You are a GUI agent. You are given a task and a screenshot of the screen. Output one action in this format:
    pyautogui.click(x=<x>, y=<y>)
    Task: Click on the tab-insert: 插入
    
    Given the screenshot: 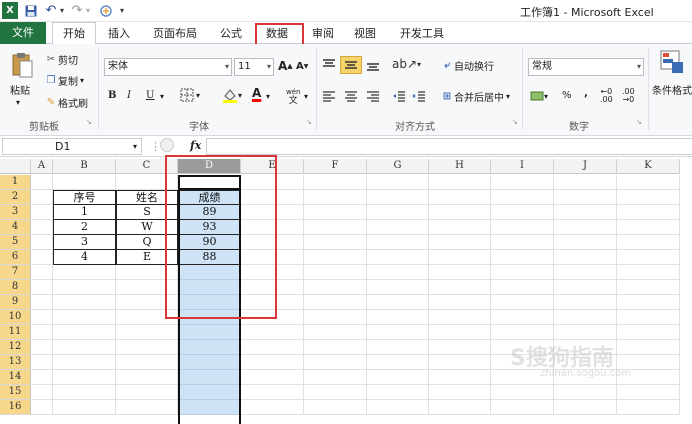 What is the action you would take?
    pyautogui.click(x=119, y=33)
    